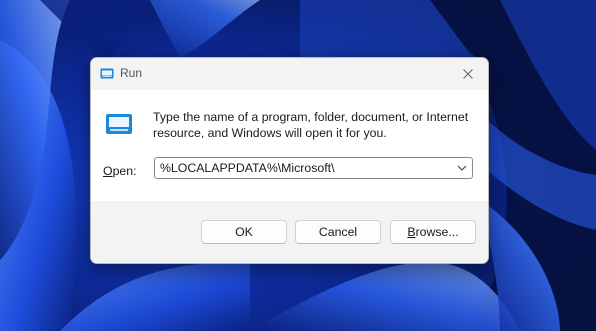 Image resolution: width=596 pixels, height=331 pixels. What do you see at coordinates (462, 168) in the screenshot?
I see `chevron-down-icon` at bounding box center [462, 168].